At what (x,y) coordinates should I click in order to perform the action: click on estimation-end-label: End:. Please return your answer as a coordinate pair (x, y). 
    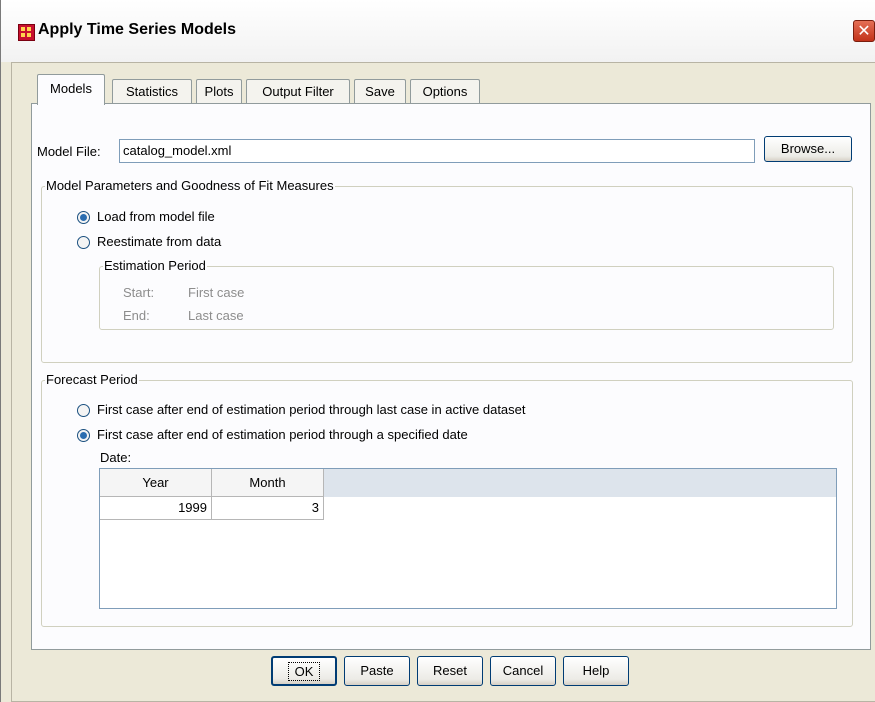
    Looking at the image, I should click on (136, 315).